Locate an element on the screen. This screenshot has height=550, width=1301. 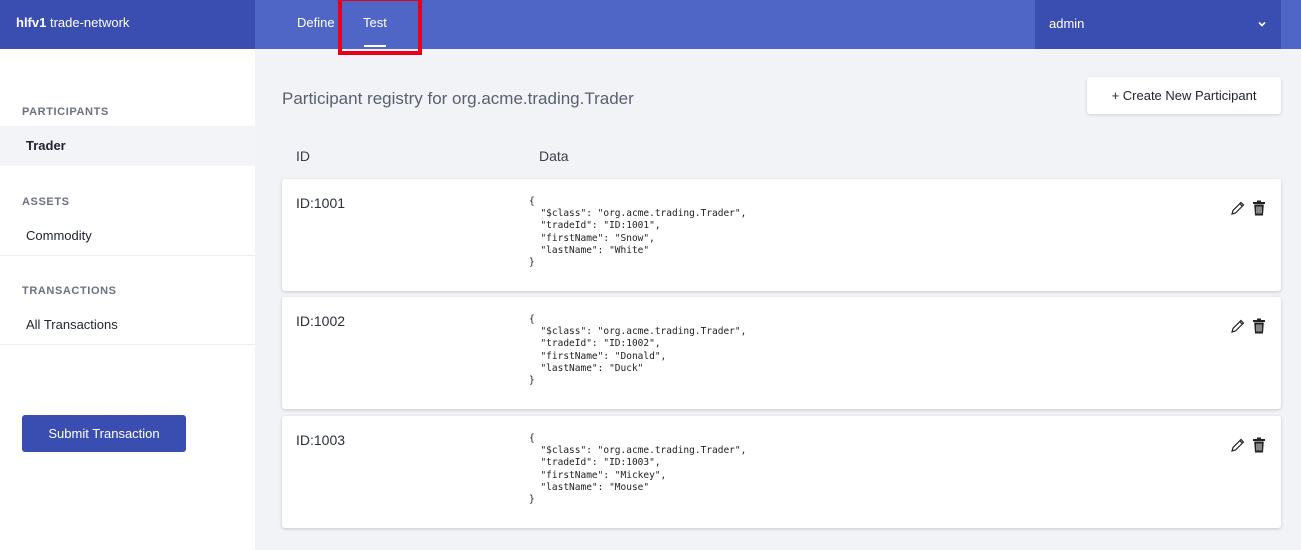
section-title-assets: ASSETS is located at coordinates (46, 202).